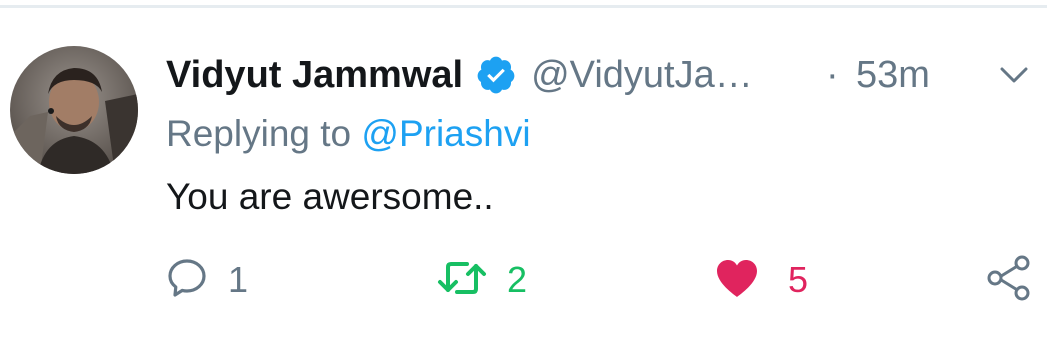  Describe the element at coordinates (74, 110) in the screenshot. I see `avatar` at that location.